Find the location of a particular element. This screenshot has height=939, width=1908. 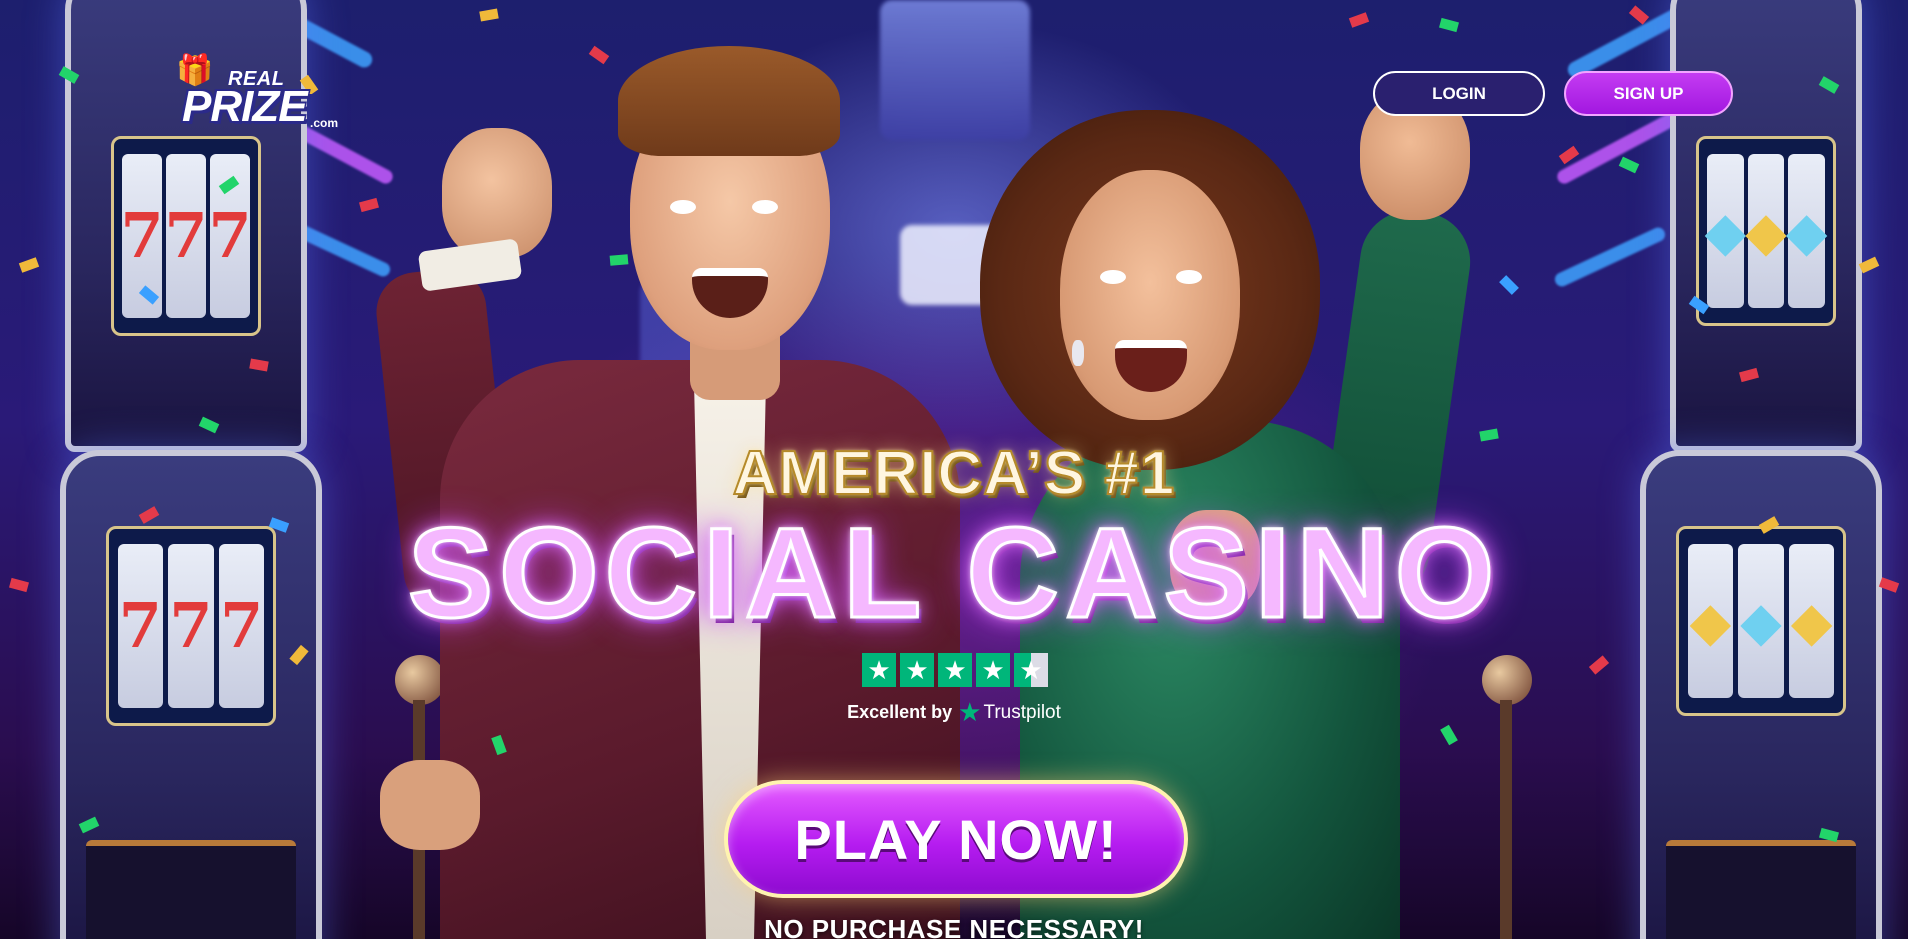

hero-headline: SOCIAL CASINO is located at coordinates (953, 574).